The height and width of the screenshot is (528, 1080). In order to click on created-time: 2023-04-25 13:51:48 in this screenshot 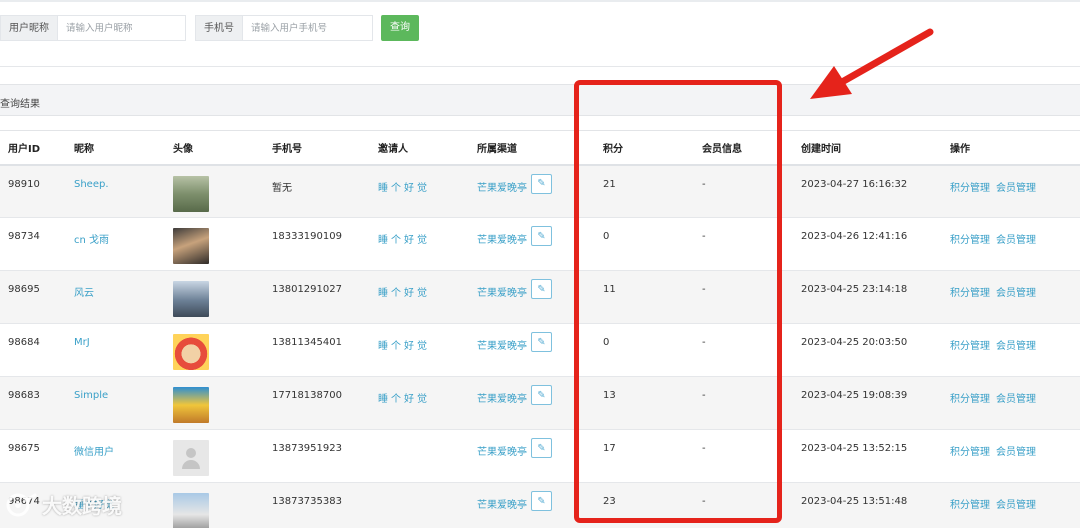, I will do `click(854, 501)`.